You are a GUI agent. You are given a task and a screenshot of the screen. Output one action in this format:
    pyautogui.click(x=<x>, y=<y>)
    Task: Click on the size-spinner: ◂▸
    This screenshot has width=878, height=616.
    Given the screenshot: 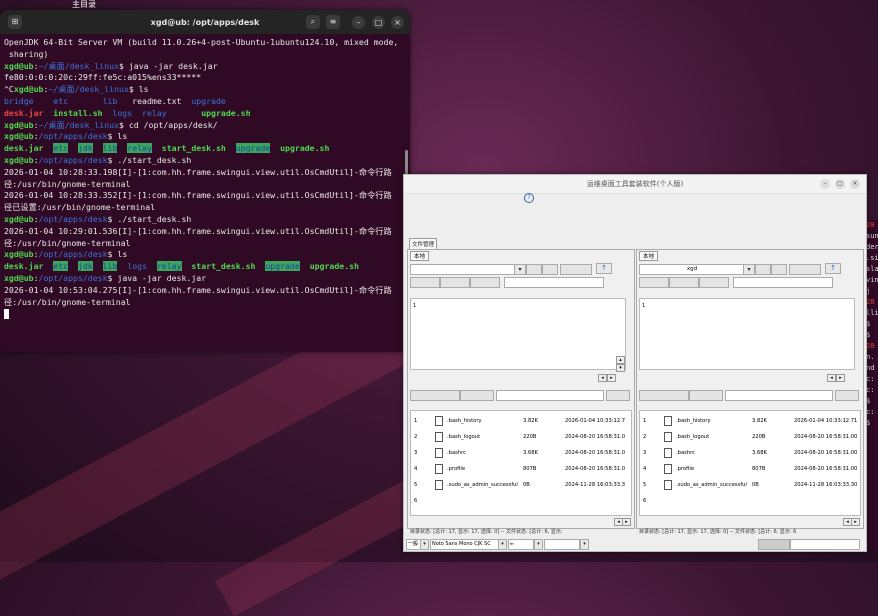 What is the action you would take?
    pyautogui.click(x=521, y=544)
    